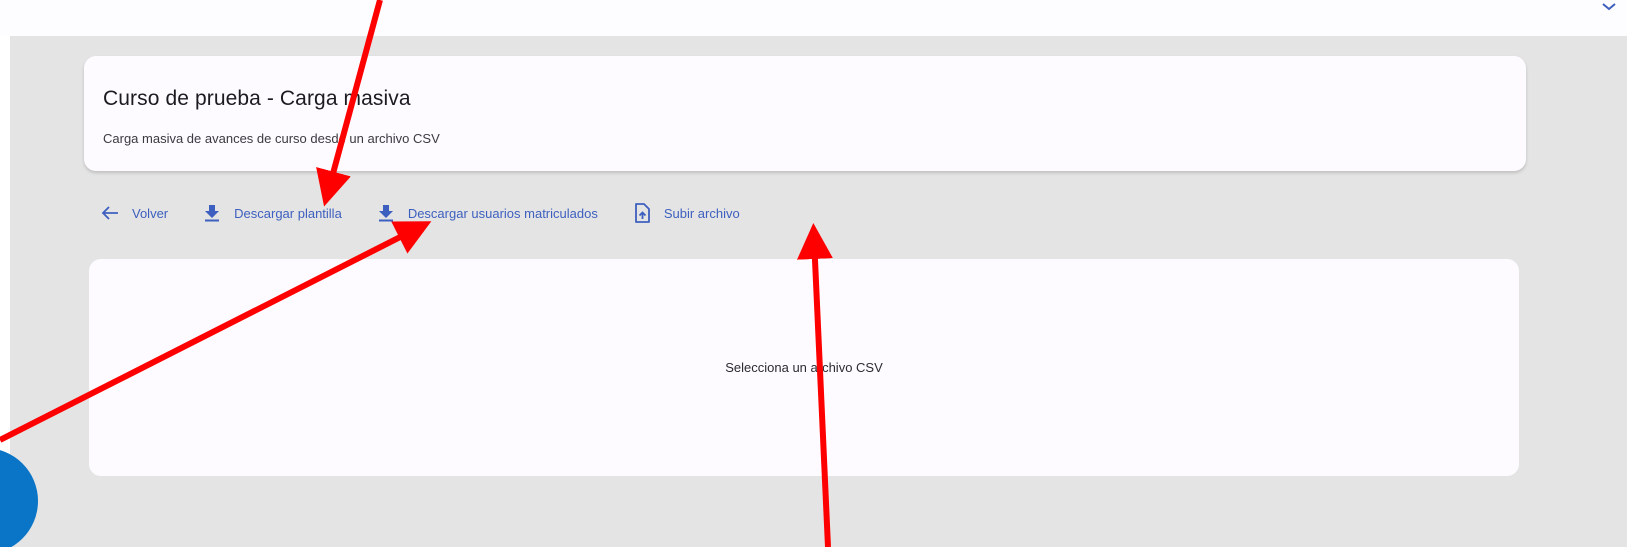  Describe the element at coordinates (642, 213) in the screenshot. I see `file-upload-icon` at that location.